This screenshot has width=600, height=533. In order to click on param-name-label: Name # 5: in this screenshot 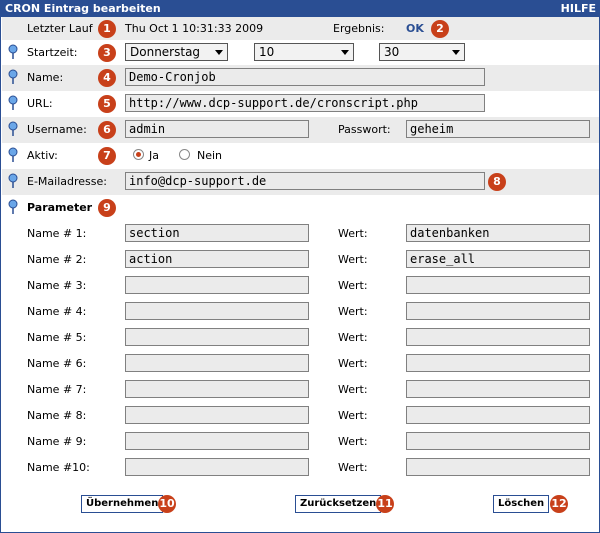, I will do `click(57, 337)`.